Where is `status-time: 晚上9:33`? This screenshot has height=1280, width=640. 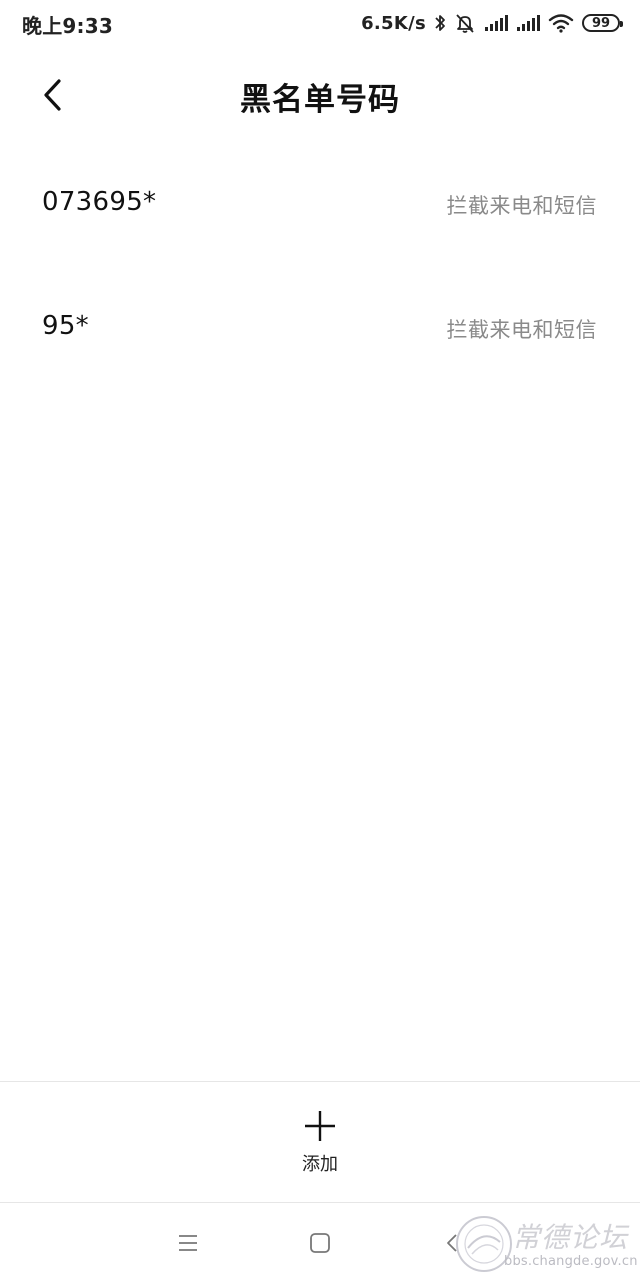 status-time: 晚上9:33 is located at coordinates (67, 26).